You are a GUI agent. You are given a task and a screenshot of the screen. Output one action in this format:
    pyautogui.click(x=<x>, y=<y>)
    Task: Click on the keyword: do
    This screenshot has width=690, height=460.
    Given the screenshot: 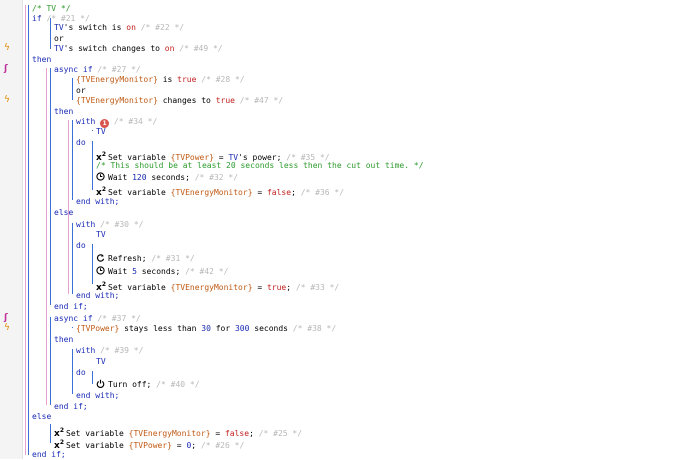 What is the action you would take?
    pyautogui.click(x=81, y=372)
    